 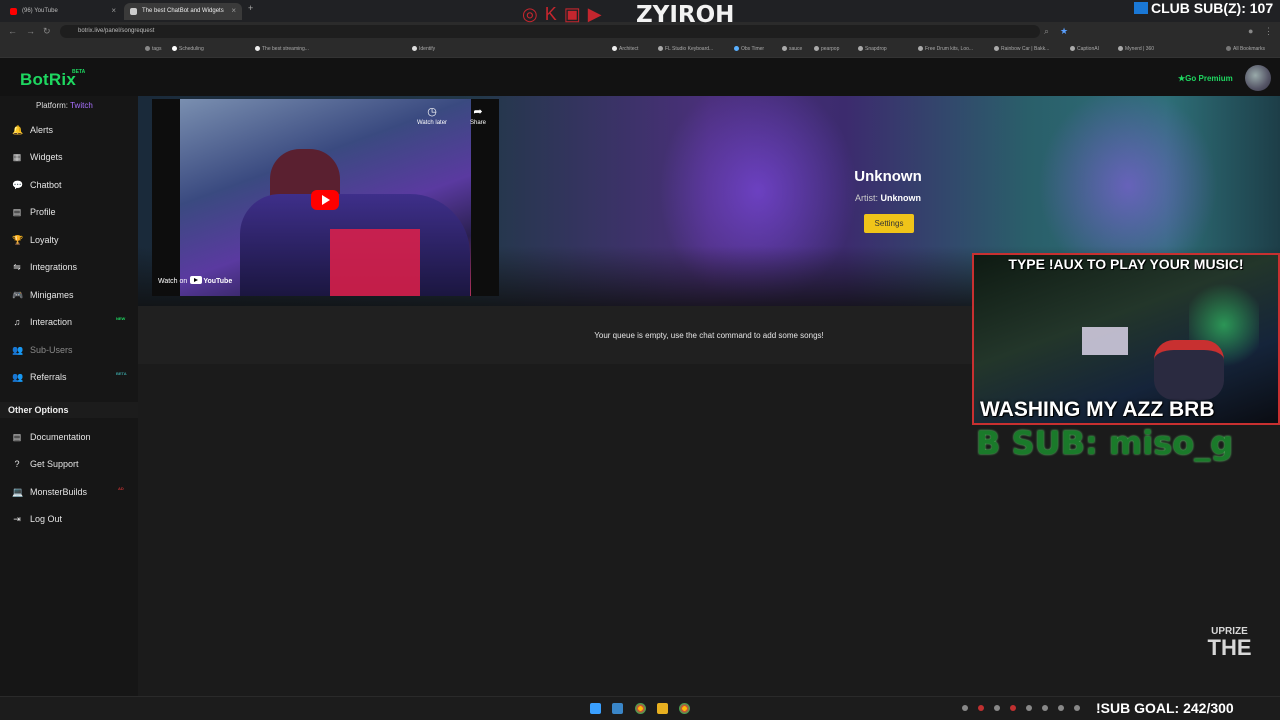 I want to click on cam-top-text: TYPE !AUX TO PLAY YOUR MUSIC!, so click(x=1126, y=264).